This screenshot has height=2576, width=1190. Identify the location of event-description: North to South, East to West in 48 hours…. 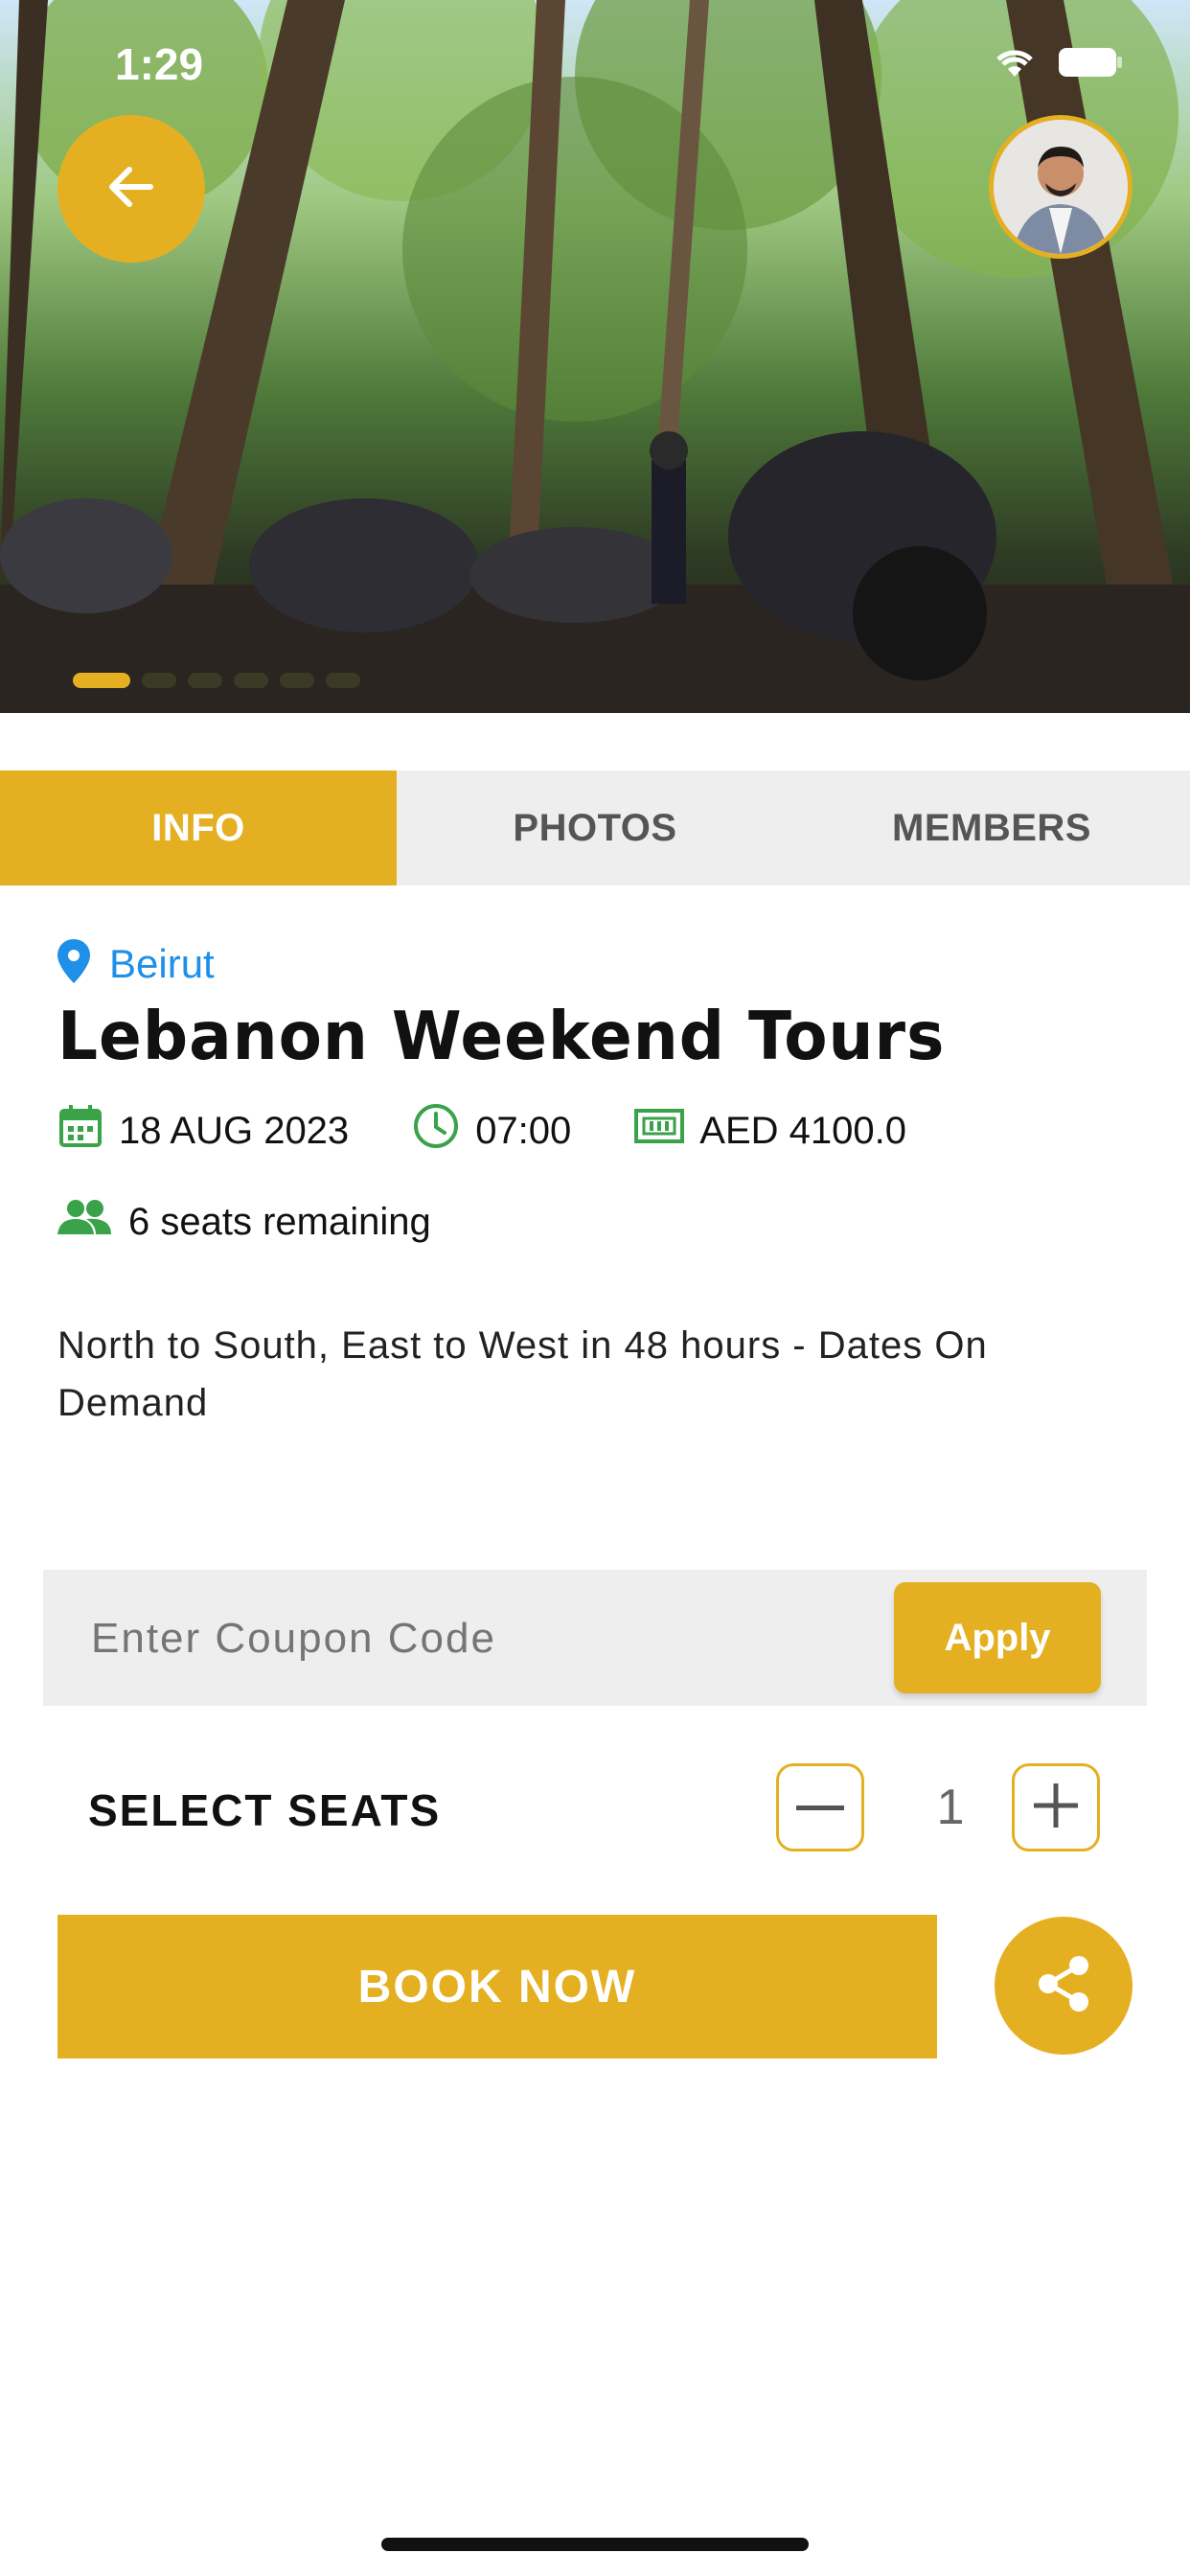
(523, 1374).